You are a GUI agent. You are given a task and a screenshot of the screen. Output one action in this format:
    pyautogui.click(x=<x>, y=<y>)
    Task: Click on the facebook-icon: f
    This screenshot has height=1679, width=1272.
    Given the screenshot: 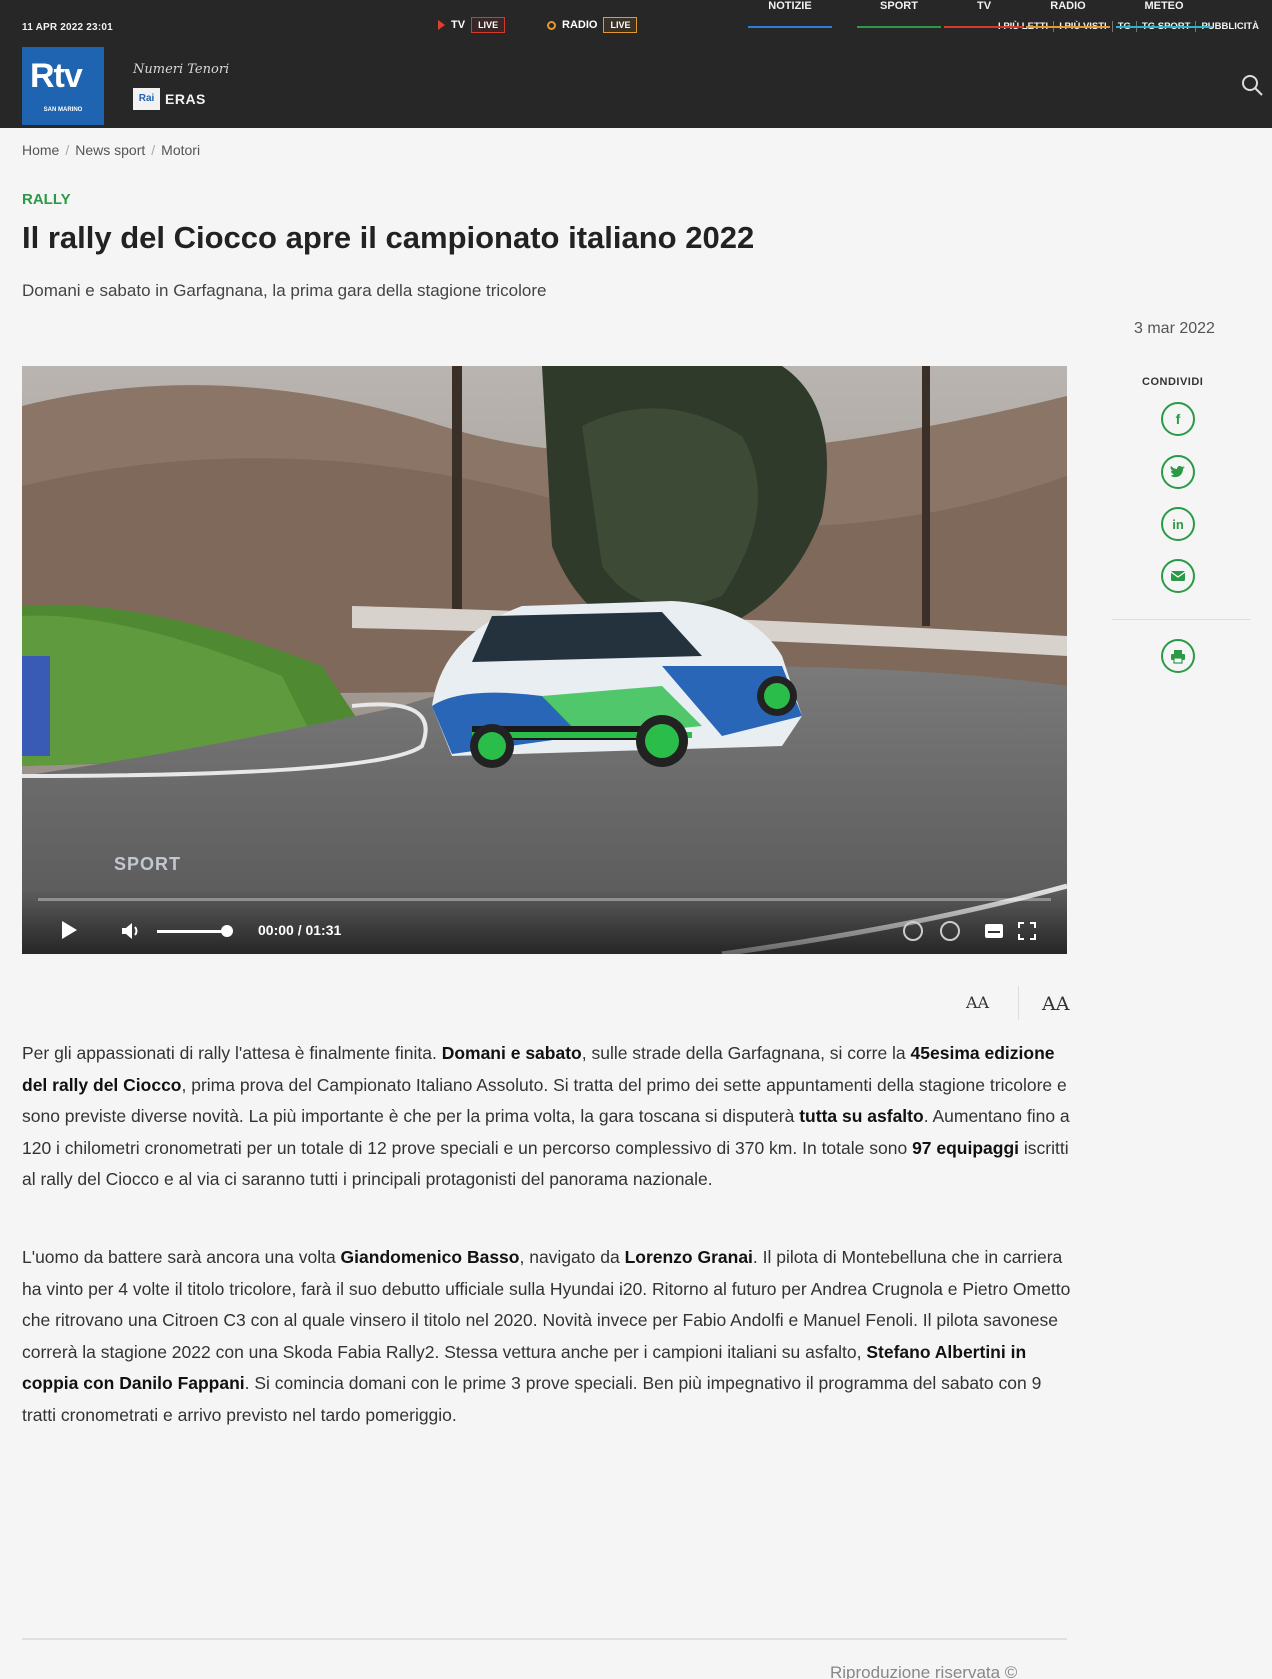 What is the action you would take?
    pyautogui.click(x=1178, y=419)
    